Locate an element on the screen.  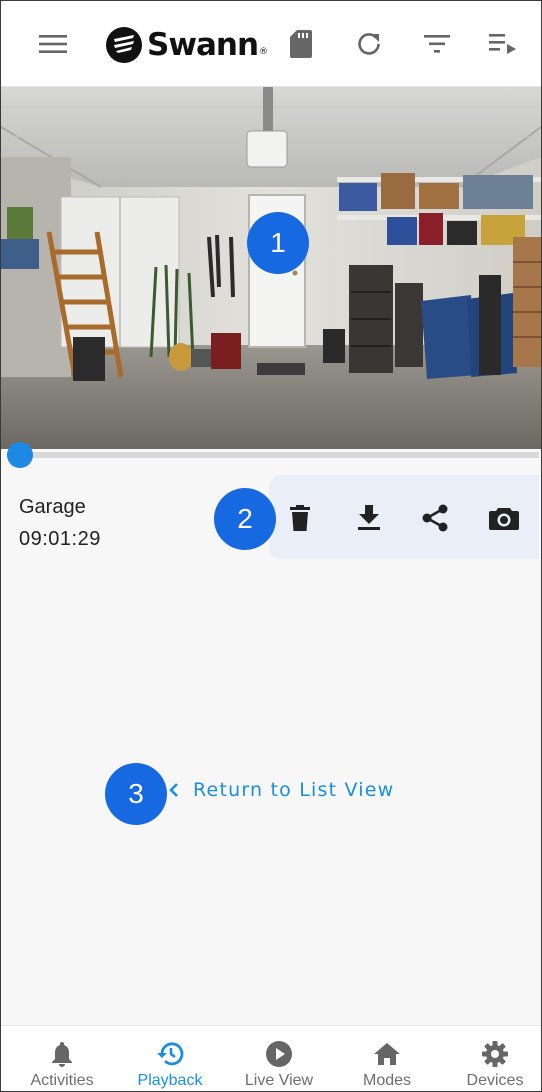
callout-badge-3: 3 is located at coordinates (136, 794).